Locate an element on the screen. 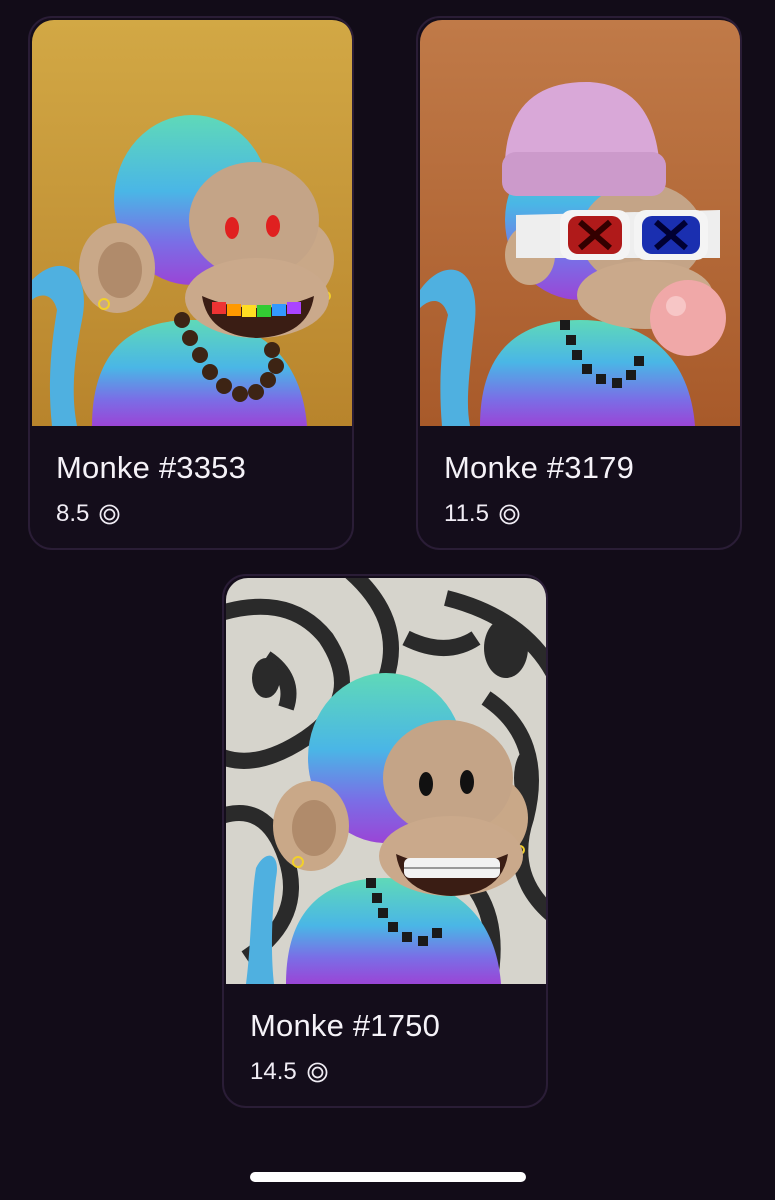 The width and height of the screenshot is (775, 1200). nft-price: 14.5 is located at coordinates (289, 1072).